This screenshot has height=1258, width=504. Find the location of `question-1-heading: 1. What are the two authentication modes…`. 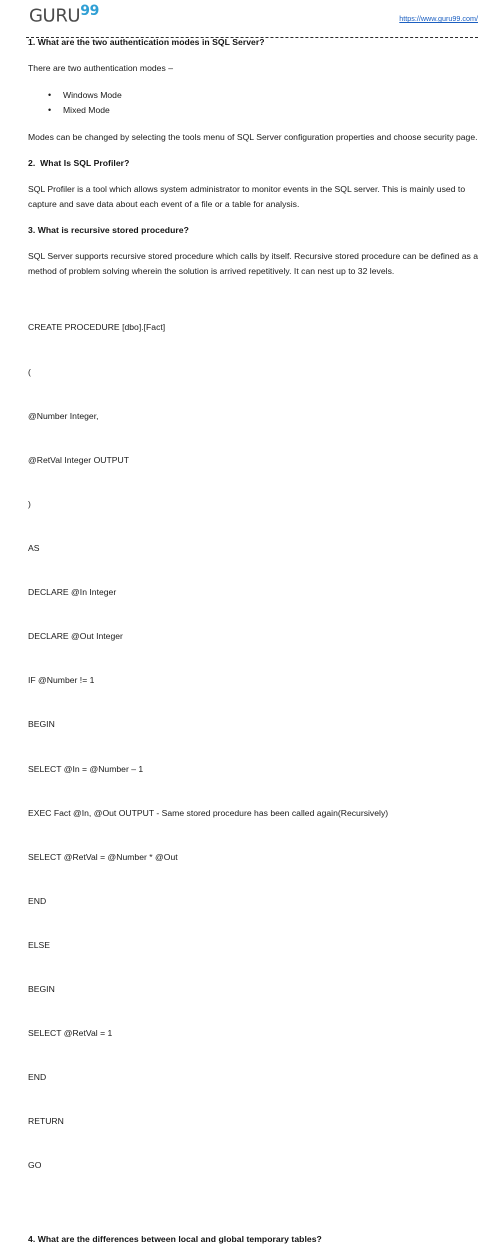

question-1-heading: 1. What are the two authentication modes… is located at coordinates (146, 42).